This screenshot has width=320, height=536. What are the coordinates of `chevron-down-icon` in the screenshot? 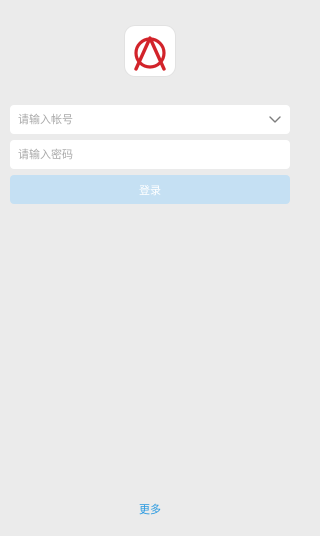 It's located at (275, 119).